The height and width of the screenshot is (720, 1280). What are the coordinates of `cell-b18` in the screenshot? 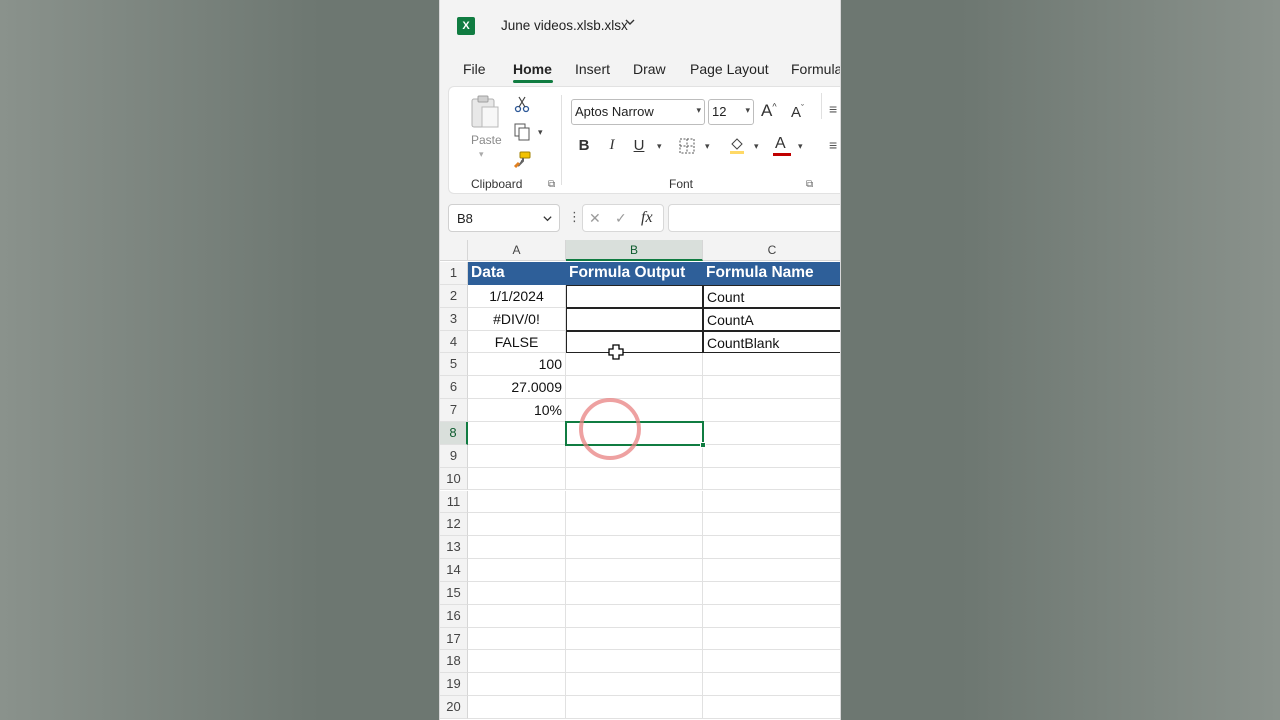 It's located at (634, 662).